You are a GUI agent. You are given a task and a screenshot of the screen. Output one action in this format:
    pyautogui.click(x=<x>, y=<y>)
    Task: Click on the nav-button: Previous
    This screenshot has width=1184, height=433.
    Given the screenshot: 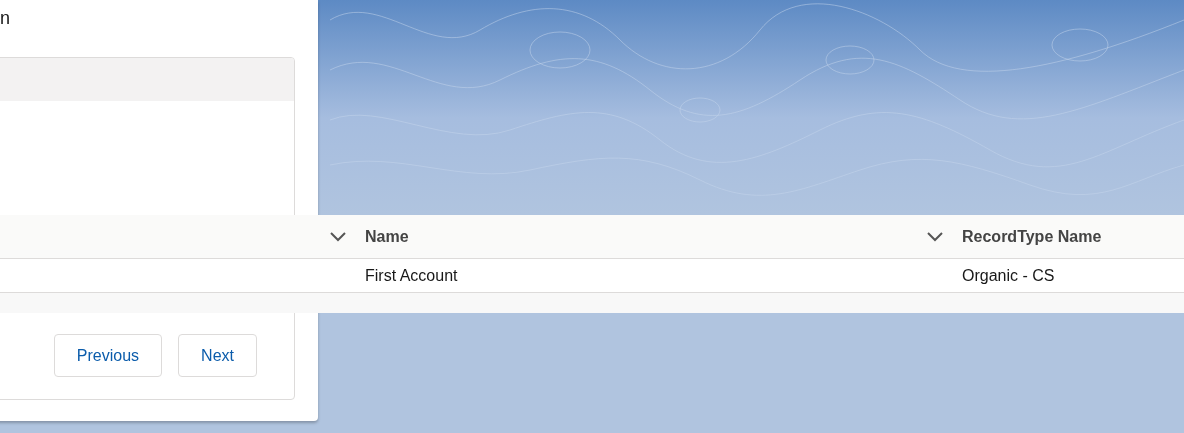 What is the action you would take?
    pyautogui.click(x=108, y=355)
    